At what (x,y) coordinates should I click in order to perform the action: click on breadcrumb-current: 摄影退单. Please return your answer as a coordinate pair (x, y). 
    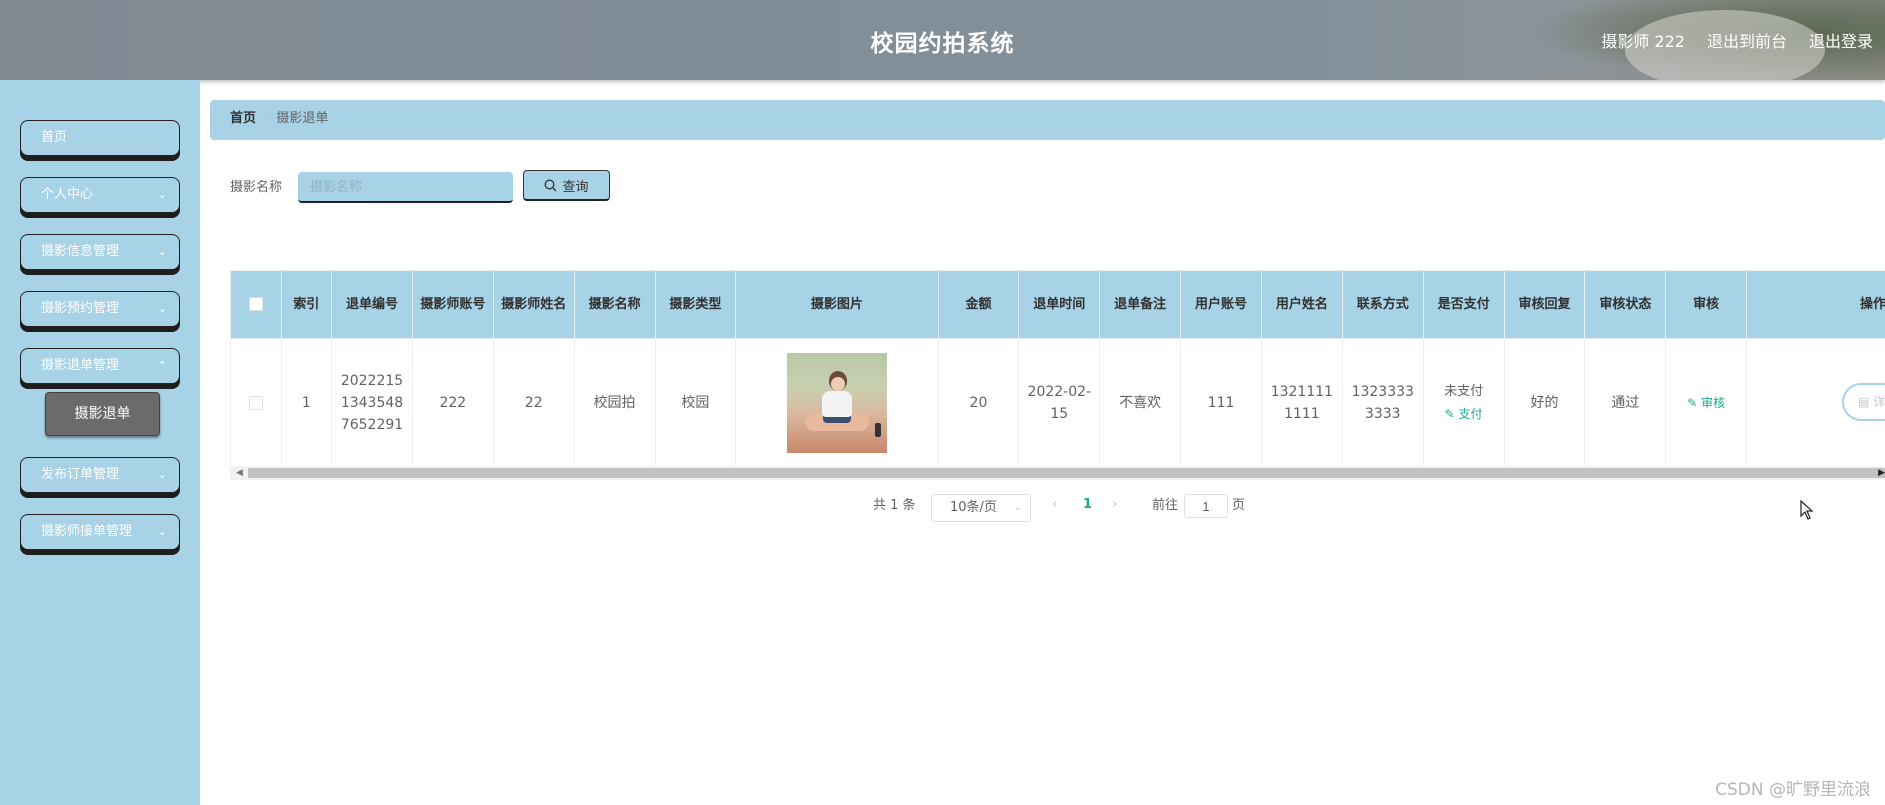
    Looking at the image, I should click on (302, 118).